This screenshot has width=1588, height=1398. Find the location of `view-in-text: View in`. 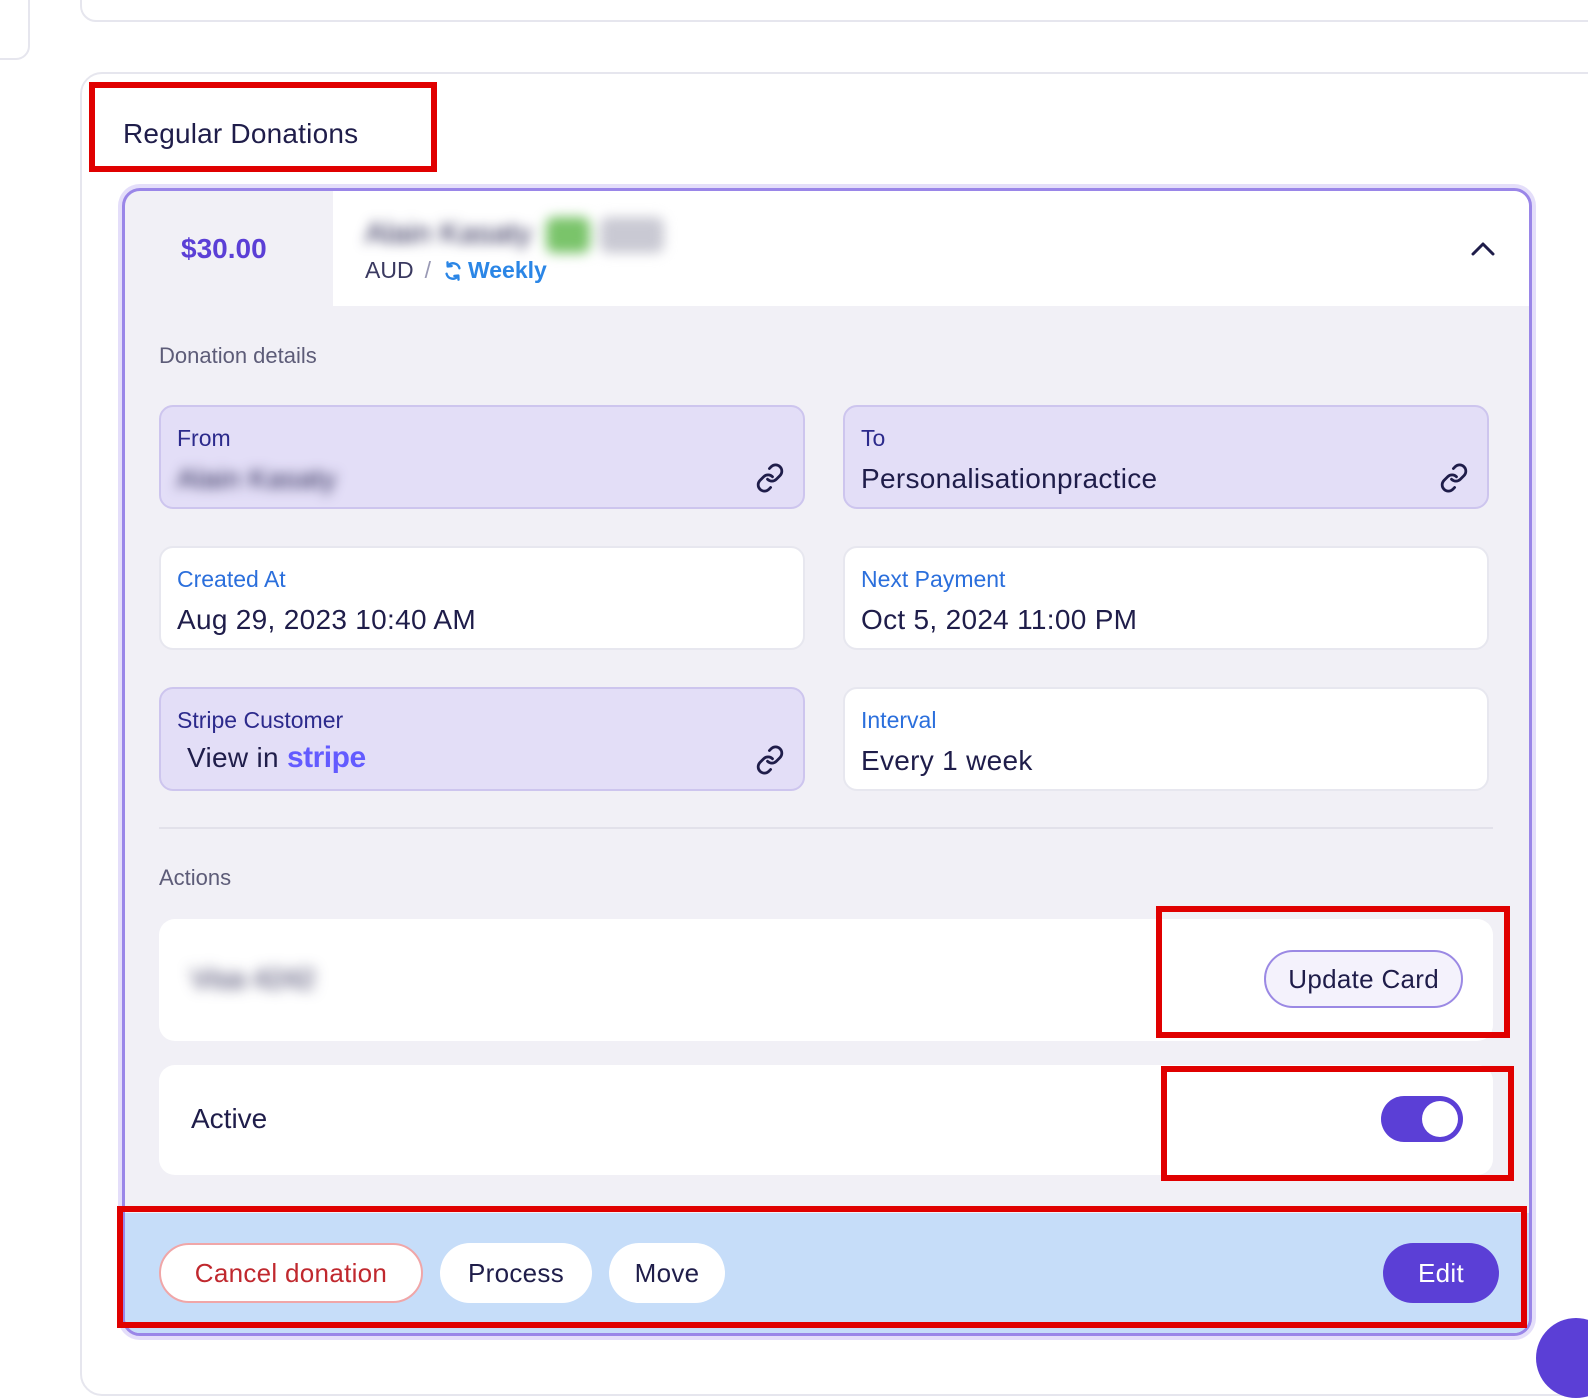

view-in-text: View in is located at coordinates (233, 757).